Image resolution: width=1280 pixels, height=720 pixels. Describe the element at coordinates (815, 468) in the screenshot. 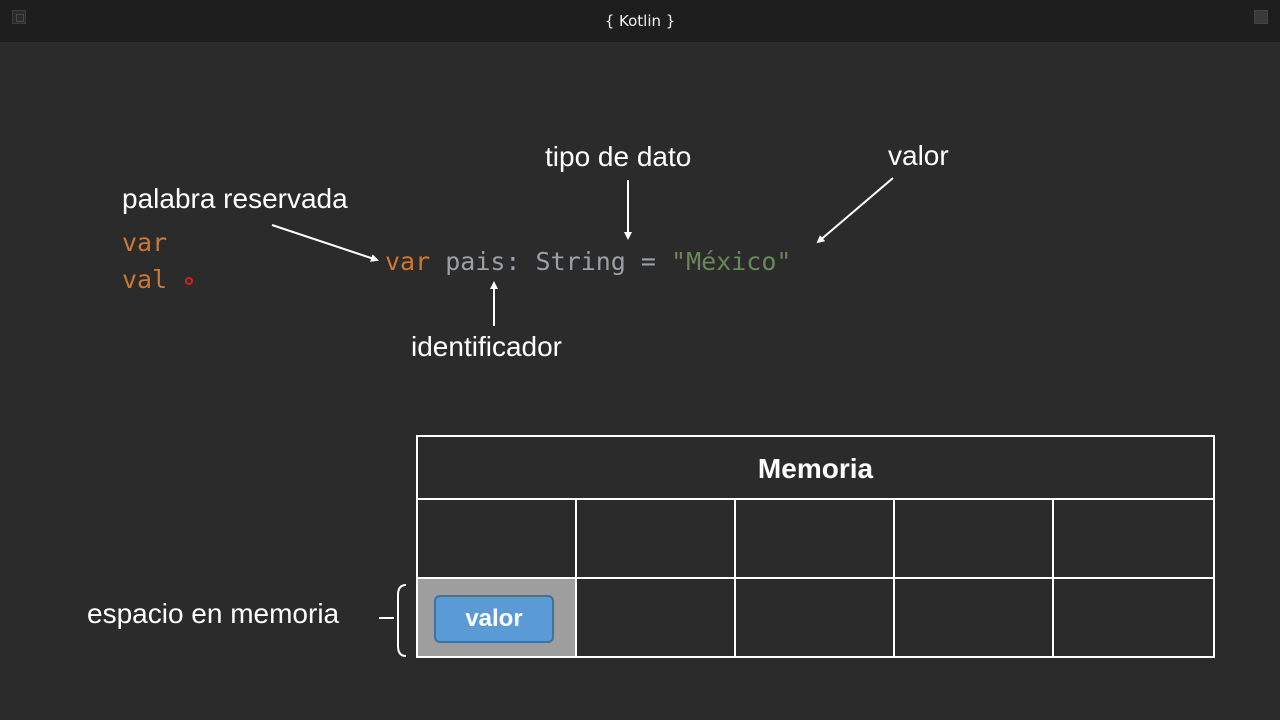

I see `memory-title: Memoria` at that location.